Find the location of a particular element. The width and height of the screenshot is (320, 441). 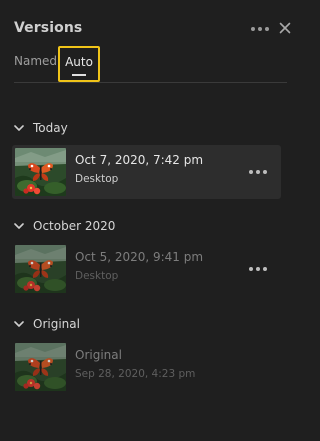

tab-auto: Auto is located at coordinates (79, 64).